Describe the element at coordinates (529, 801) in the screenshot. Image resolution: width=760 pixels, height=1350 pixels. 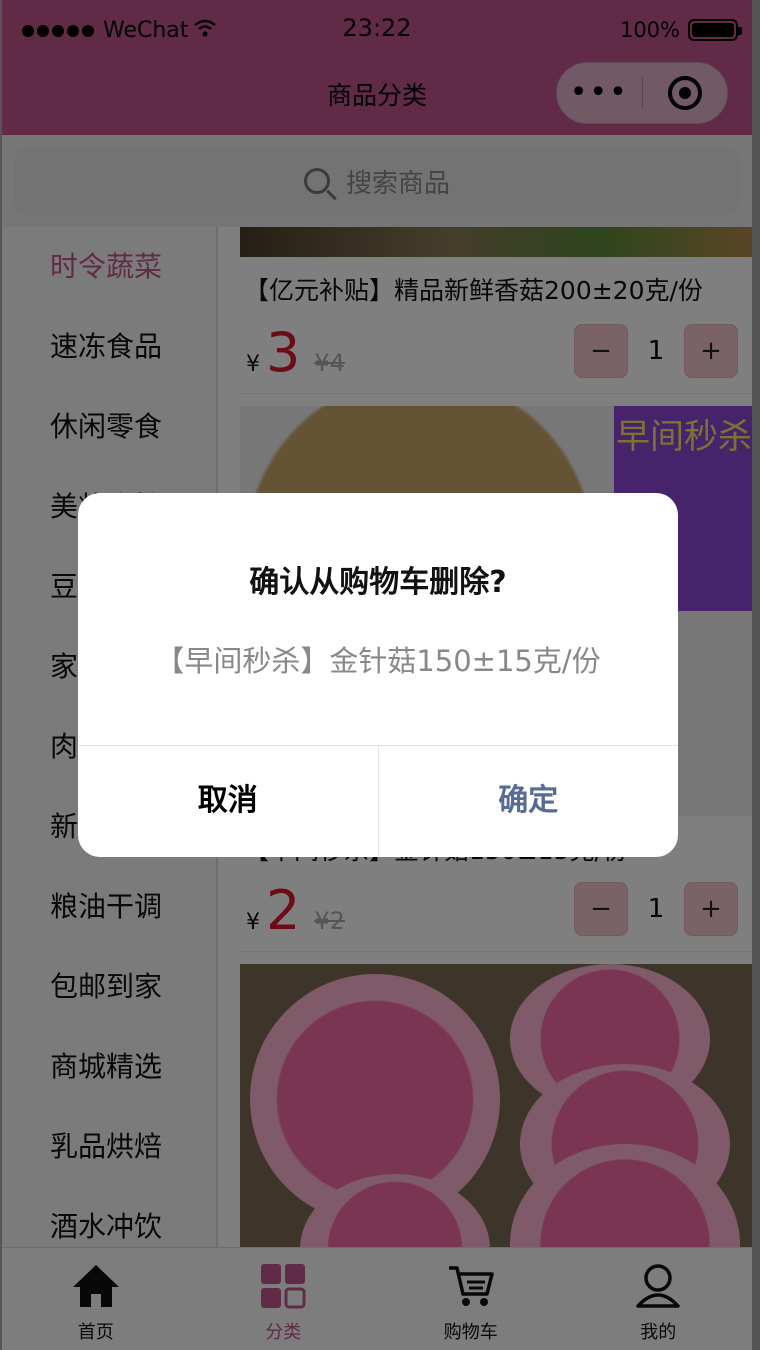
I see `confirm-button: 确定` at that location.